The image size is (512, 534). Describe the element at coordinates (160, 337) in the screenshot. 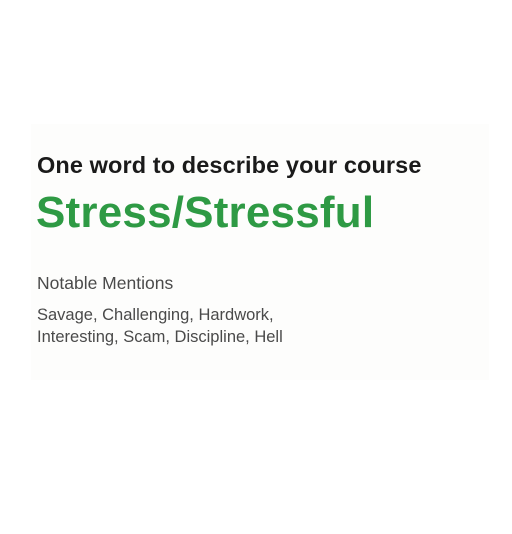

I see `mentions-line: Interesting, Scam, Discipline, Hell` at that location.